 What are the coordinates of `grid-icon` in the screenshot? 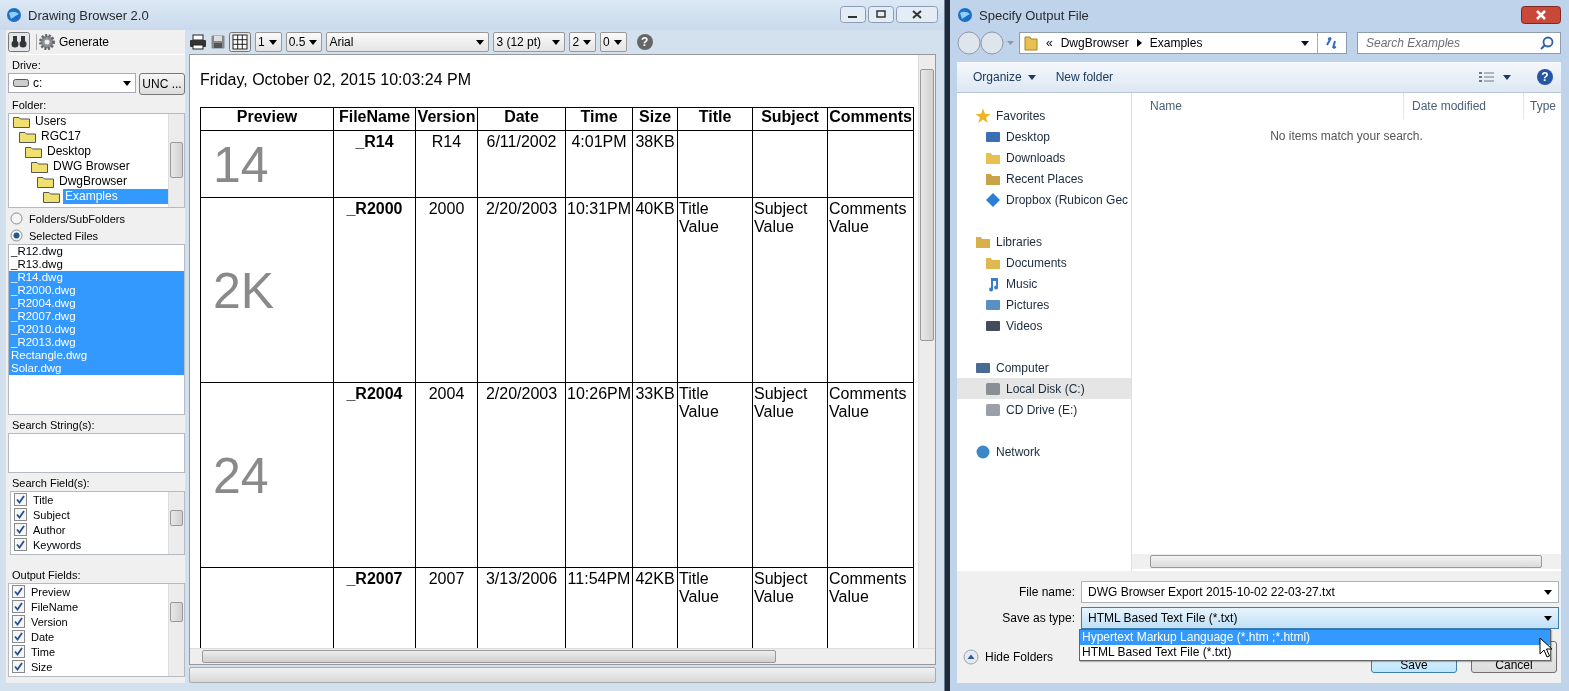 It's located at (240, 42).